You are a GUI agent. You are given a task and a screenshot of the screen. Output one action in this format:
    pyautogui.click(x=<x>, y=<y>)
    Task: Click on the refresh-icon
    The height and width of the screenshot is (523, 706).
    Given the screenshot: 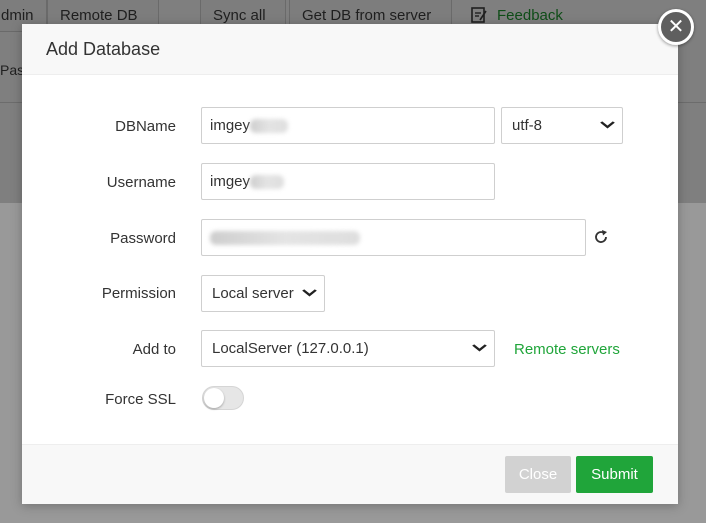 What is the action you would take?
    pyautogui.click(x=601, y=237)
    